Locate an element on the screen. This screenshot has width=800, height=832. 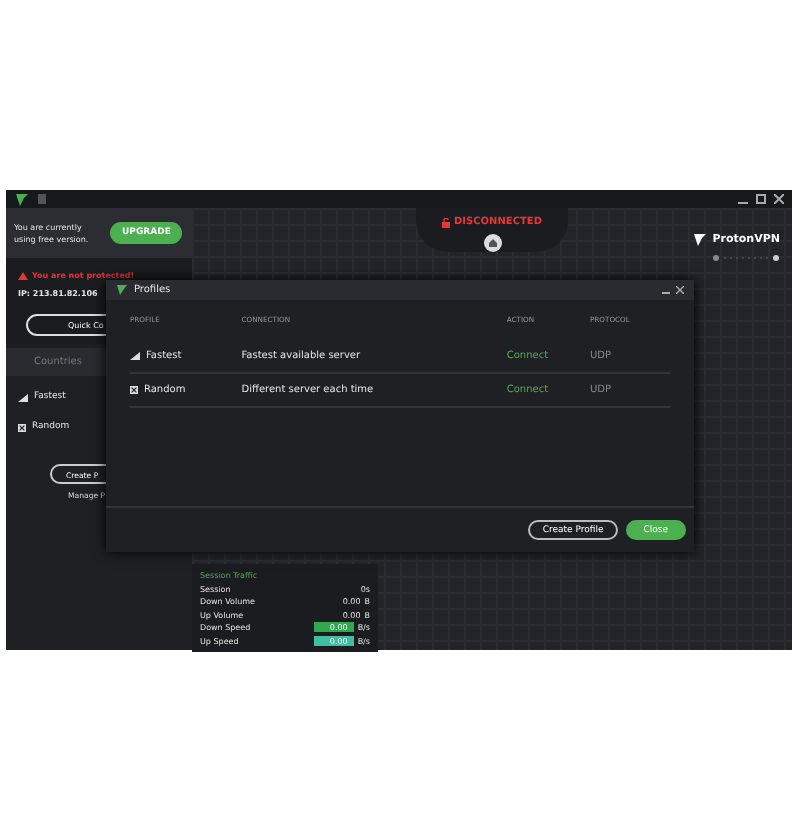
home-button is located at coordinates (492, 243).